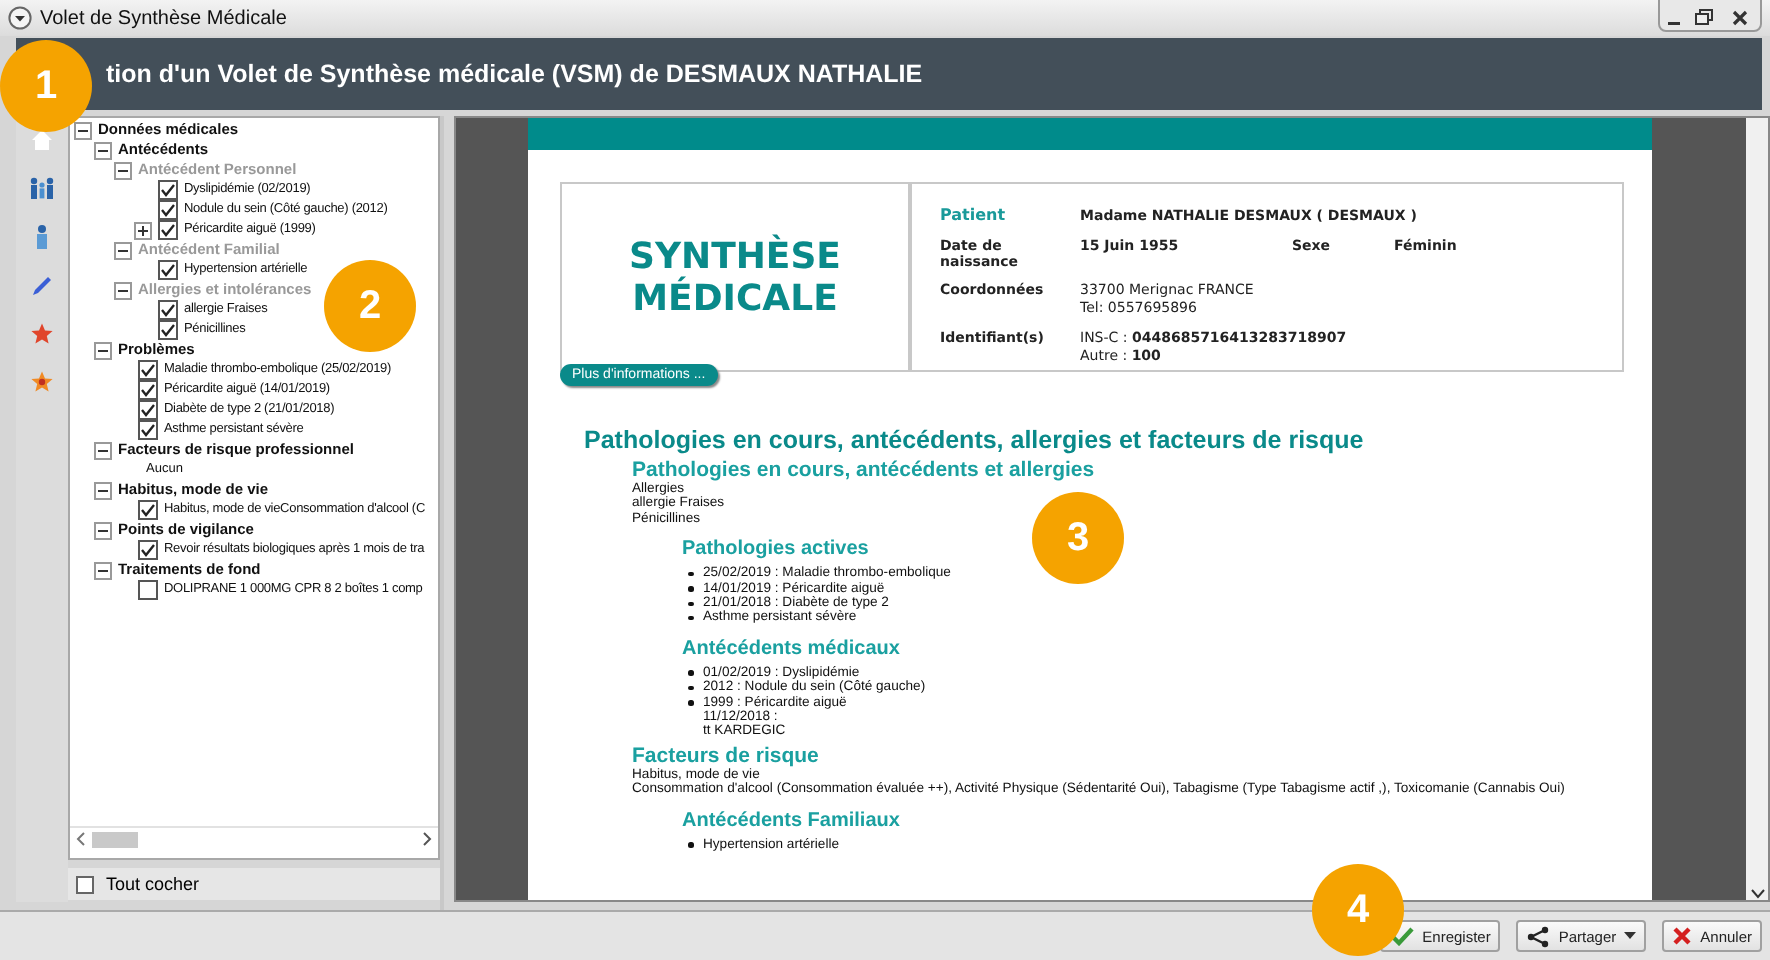 This screenshot has height=960, width=1770. I want to click on dropdown-caret-icon, so click(1630, 936).